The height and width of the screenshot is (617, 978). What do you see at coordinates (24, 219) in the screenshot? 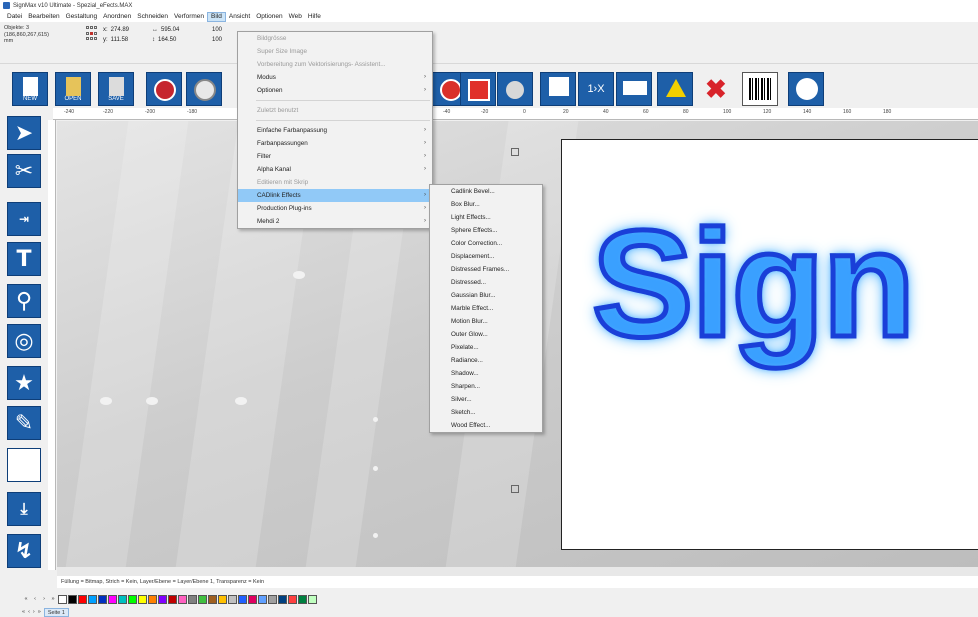
I see `measure-tool-icon: ⇥` at bounding box center [24, 219].